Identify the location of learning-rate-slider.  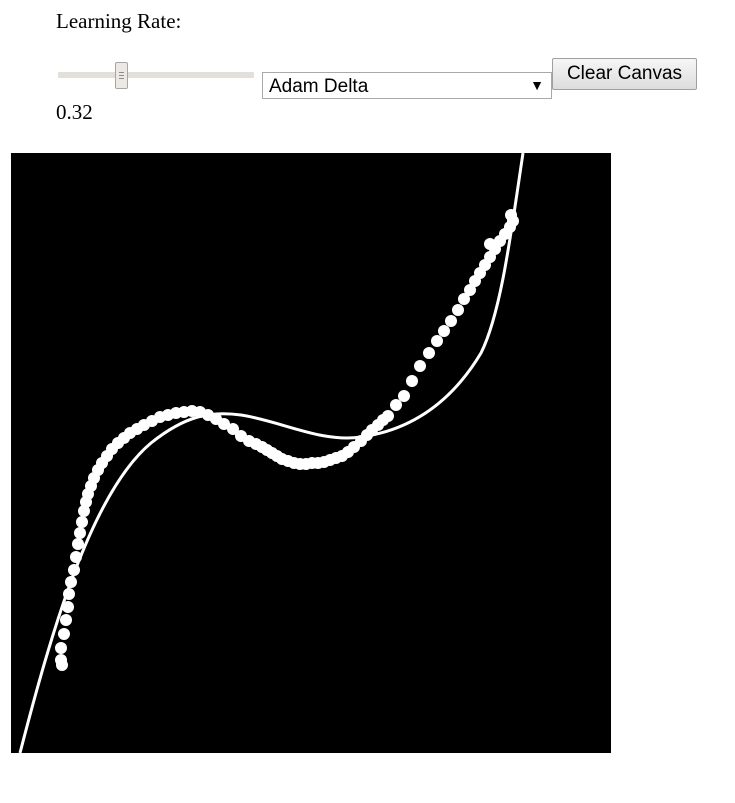
(156, 76).